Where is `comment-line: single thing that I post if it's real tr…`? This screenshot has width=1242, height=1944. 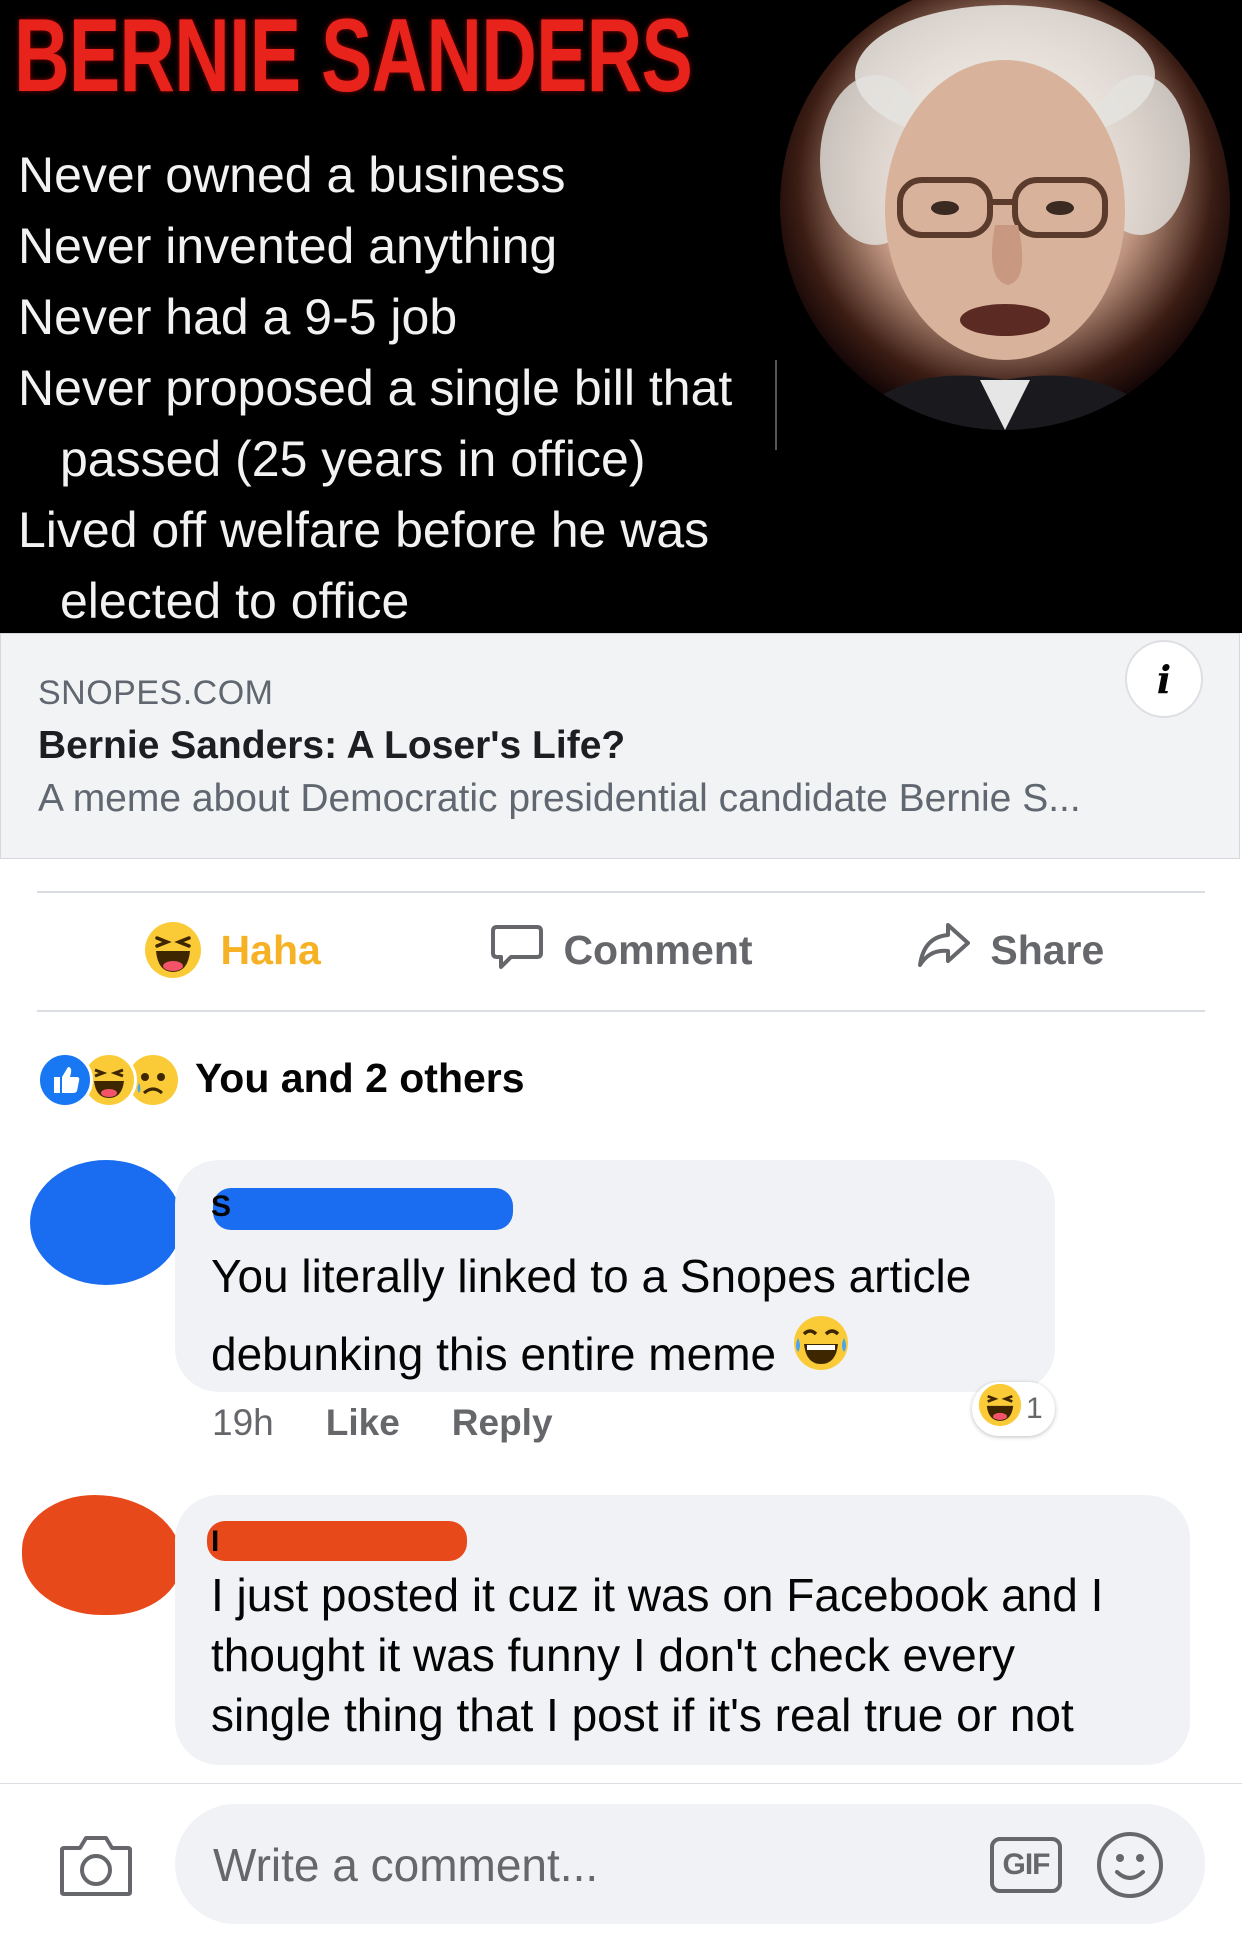 comment-line: single thing that I post if it's real tr… is located at coordinates (642, 1715).